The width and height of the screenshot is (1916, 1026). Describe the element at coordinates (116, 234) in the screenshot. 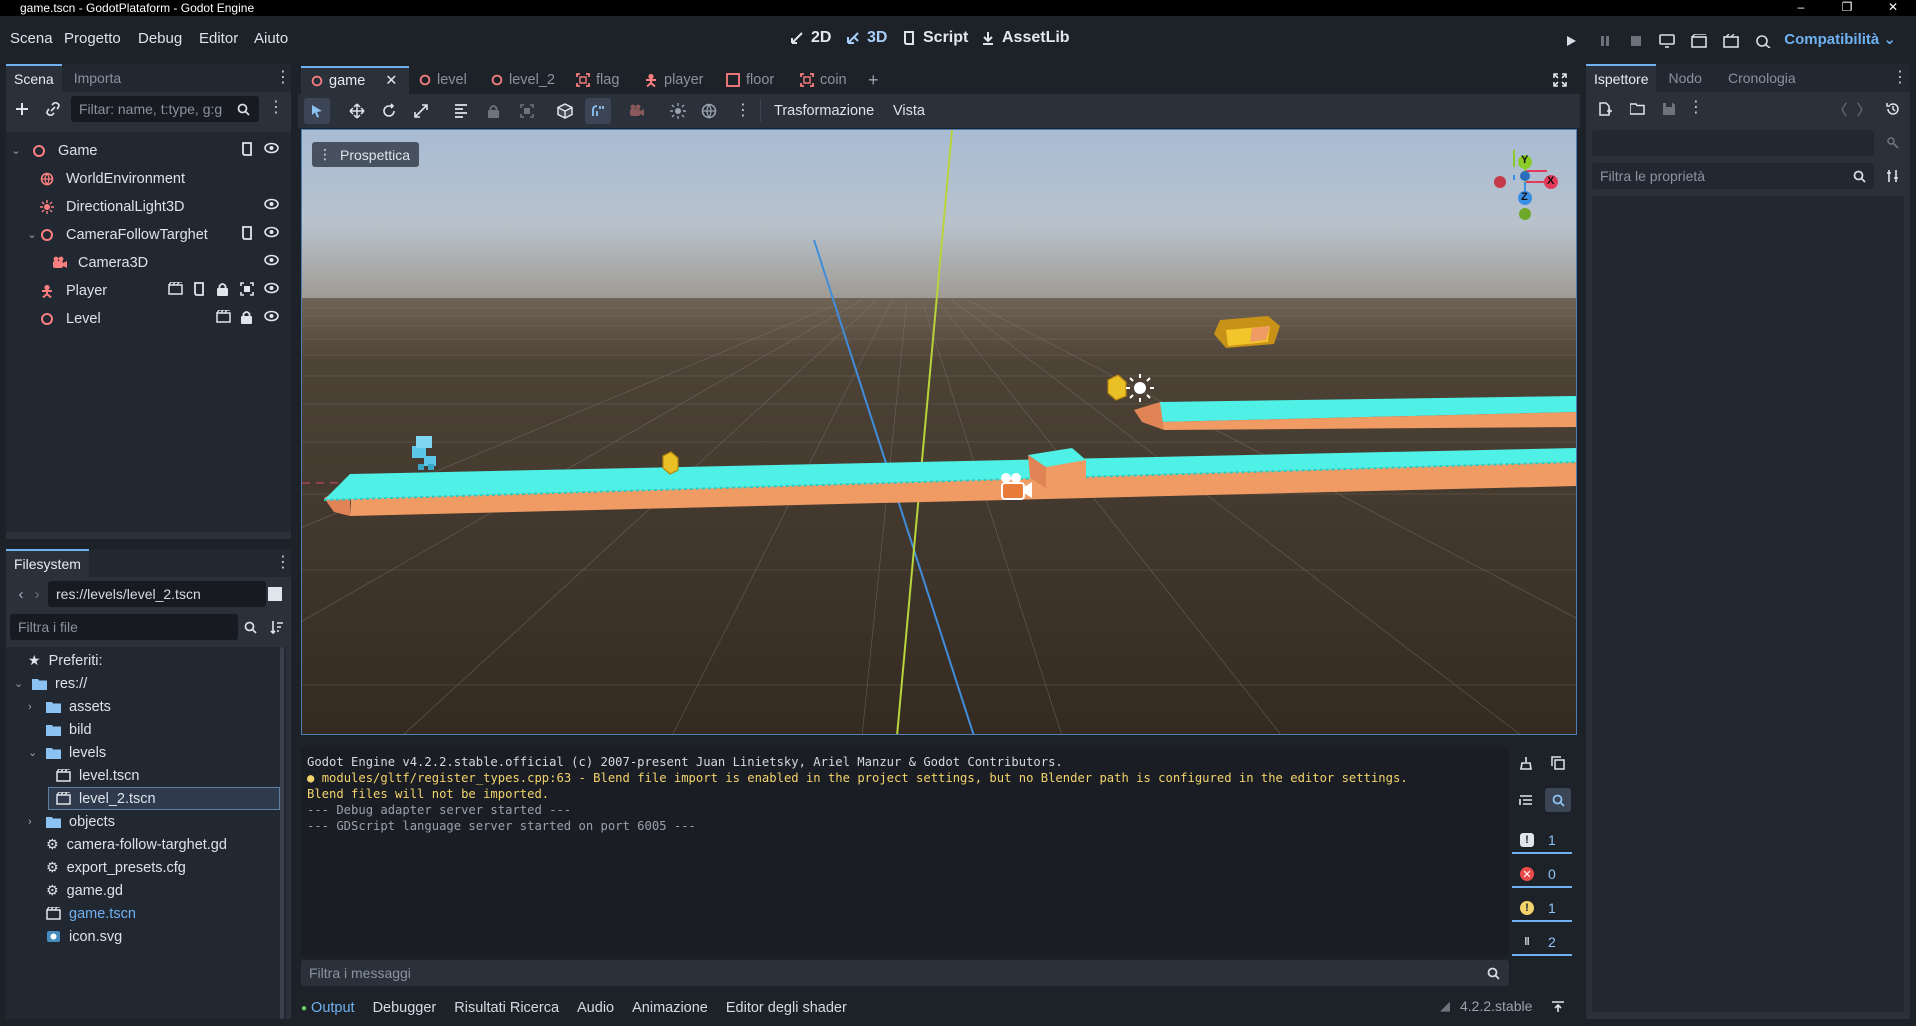

I see `tree-node-camerafollowtarghet: ⌄ CameraFollowTarghet` at that location.